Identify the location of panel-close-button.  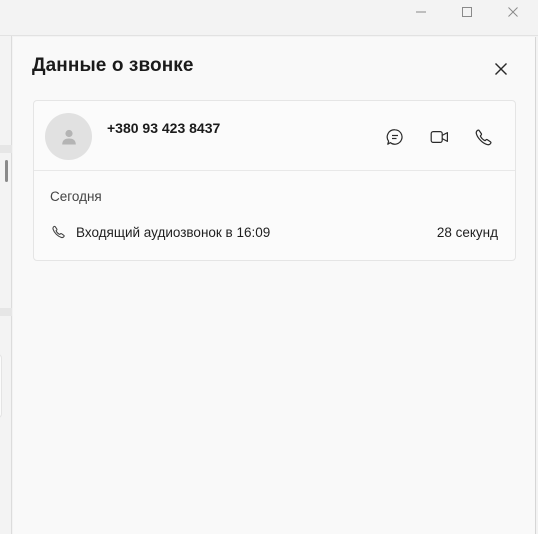
(501, 69).